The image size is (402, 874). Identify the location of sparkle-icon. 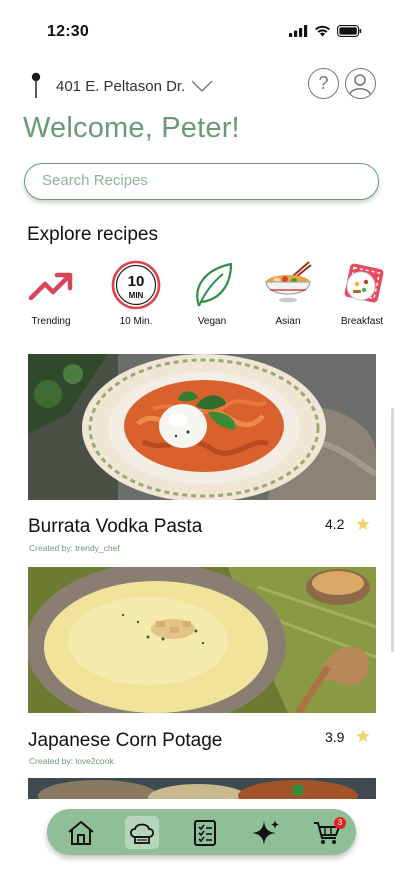
(265, 832).